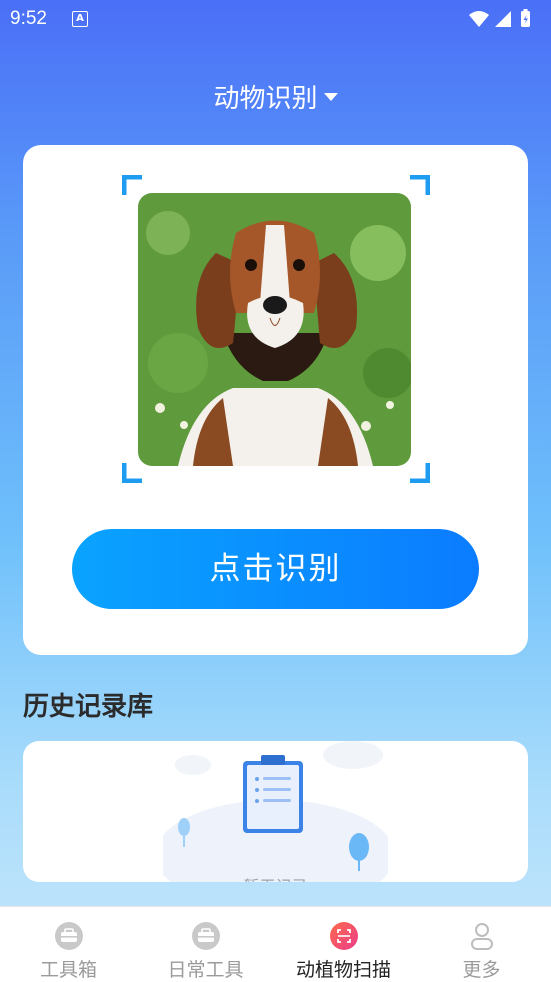 Image resolution: width=551 pixels, height=982 pixels. I want to click on empty-clipboard-illustration, so click(275, 811).